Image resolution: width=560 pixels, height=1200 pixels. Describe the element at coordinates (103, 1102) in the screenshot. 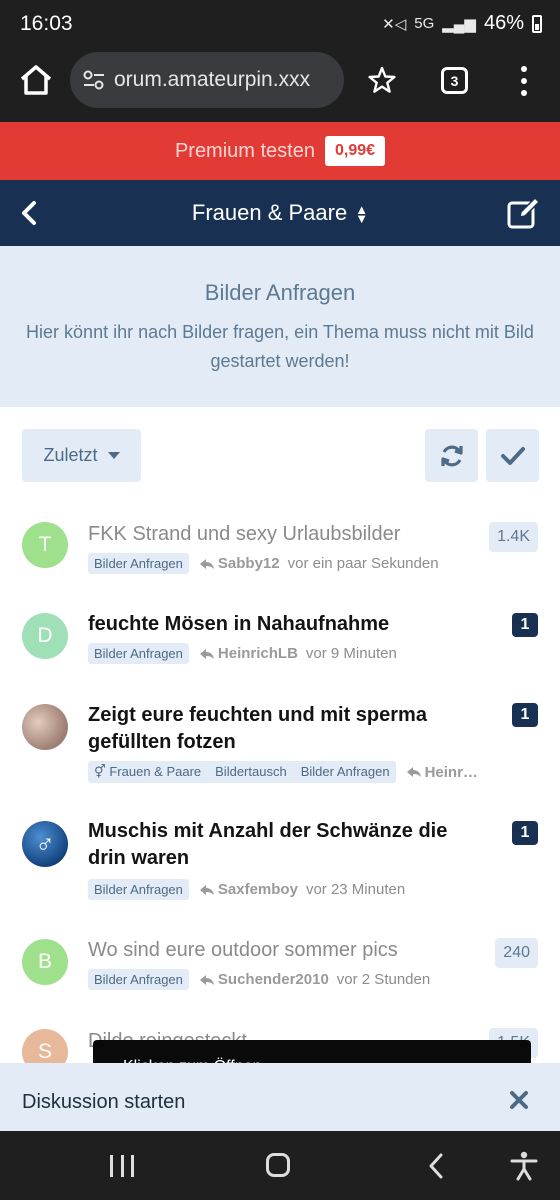

I see `start-discussion-label: Diskussion starten` at that location.